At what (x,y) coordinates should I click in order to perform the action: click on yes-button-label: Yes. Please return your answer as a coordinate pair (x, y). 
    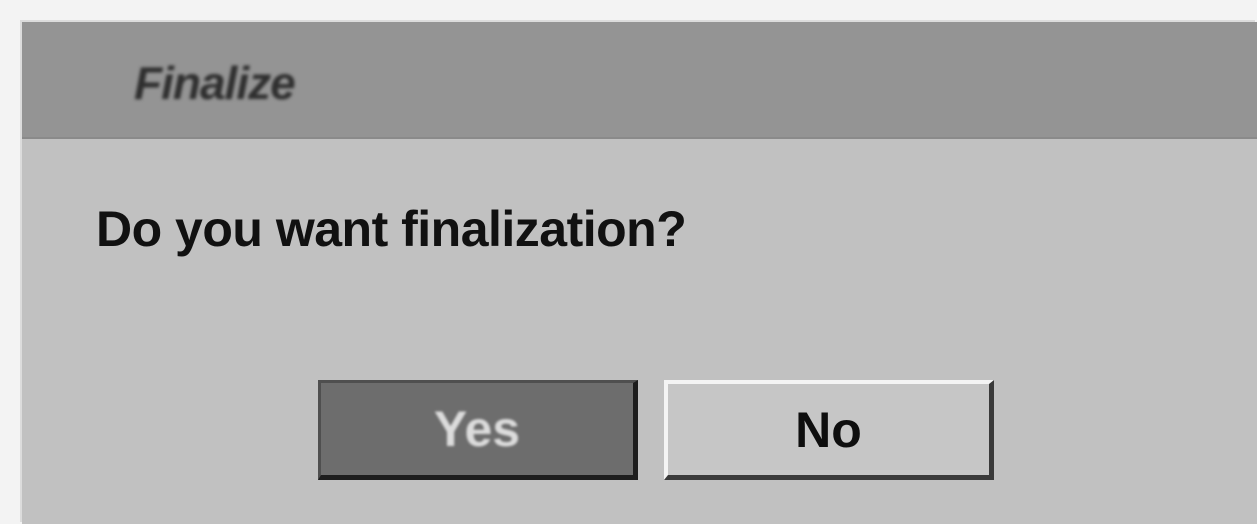
    Looking at the image, I should click on (477, 429).